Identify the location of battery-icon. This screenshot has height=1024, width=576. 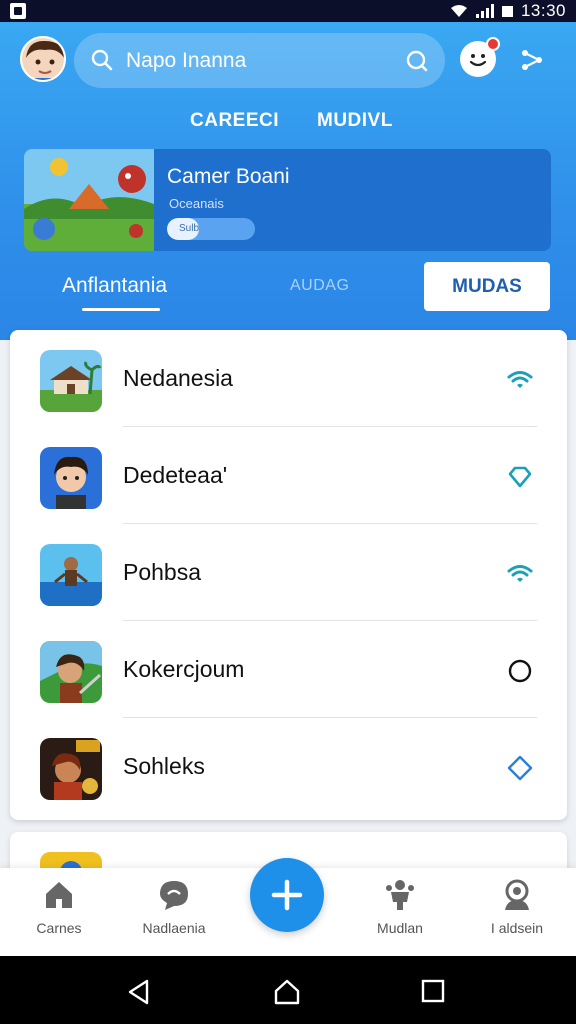
(507, 11).